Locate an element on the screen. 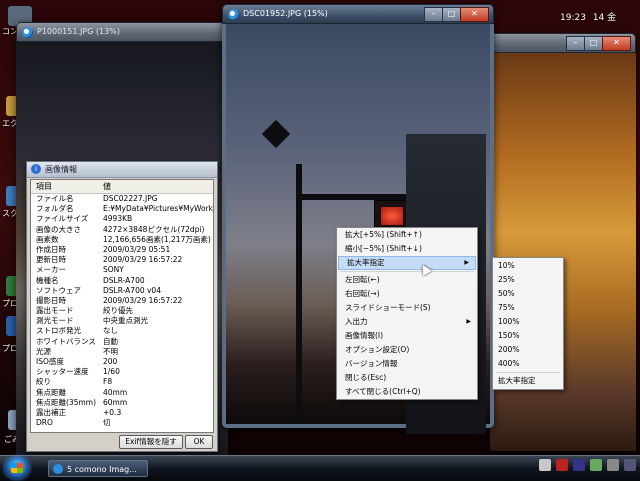 This screenshot has height=481, width=640. row-value: DSC02227.JPG is located at coordinates (130, 198).